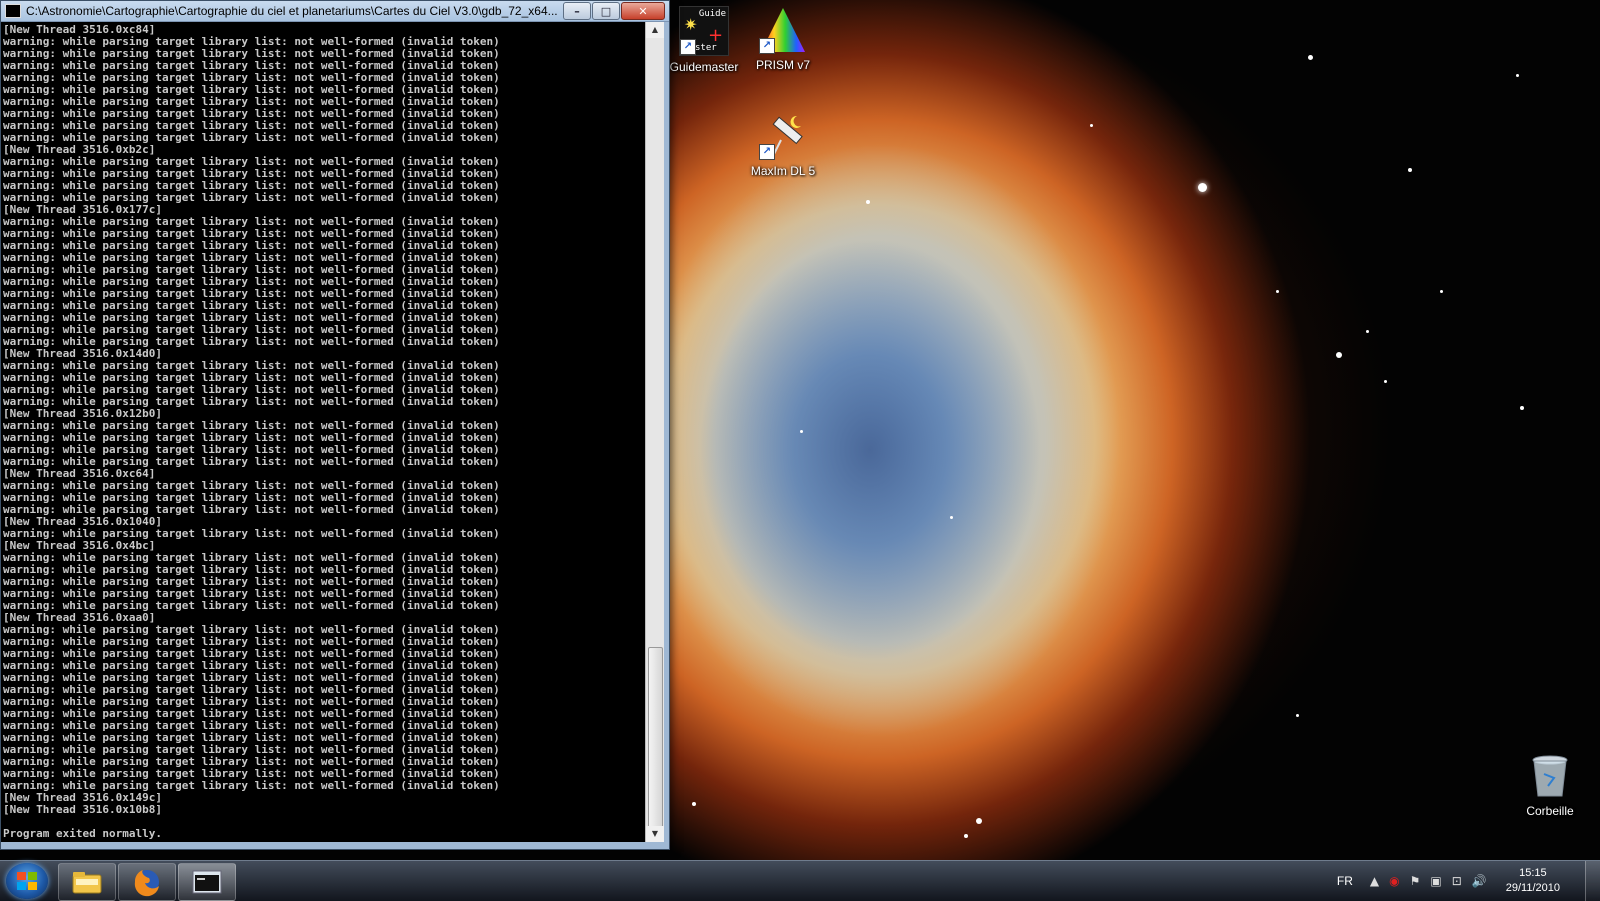  I want to click on clock-date: 29/11/2010, so click(1532, 888).